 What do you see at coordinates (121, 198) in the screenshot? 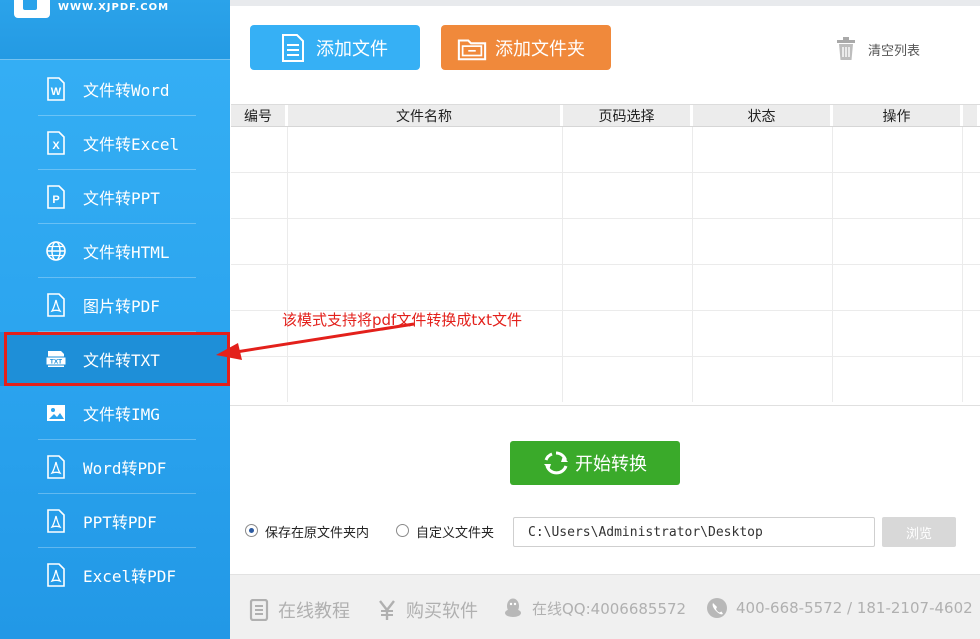
I see `sidebar-item-label: 文件转PPT` at bounding box center [121, 198].